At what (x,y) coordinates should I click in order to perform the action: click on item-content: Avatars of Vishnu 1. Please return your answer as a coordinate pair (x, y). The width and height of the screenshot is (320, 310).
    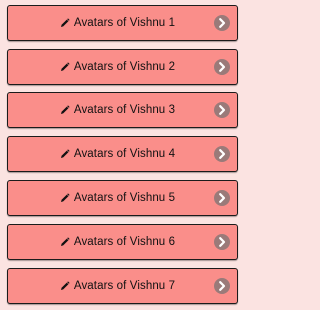
    Looking at the image, I should click on (117, 23).